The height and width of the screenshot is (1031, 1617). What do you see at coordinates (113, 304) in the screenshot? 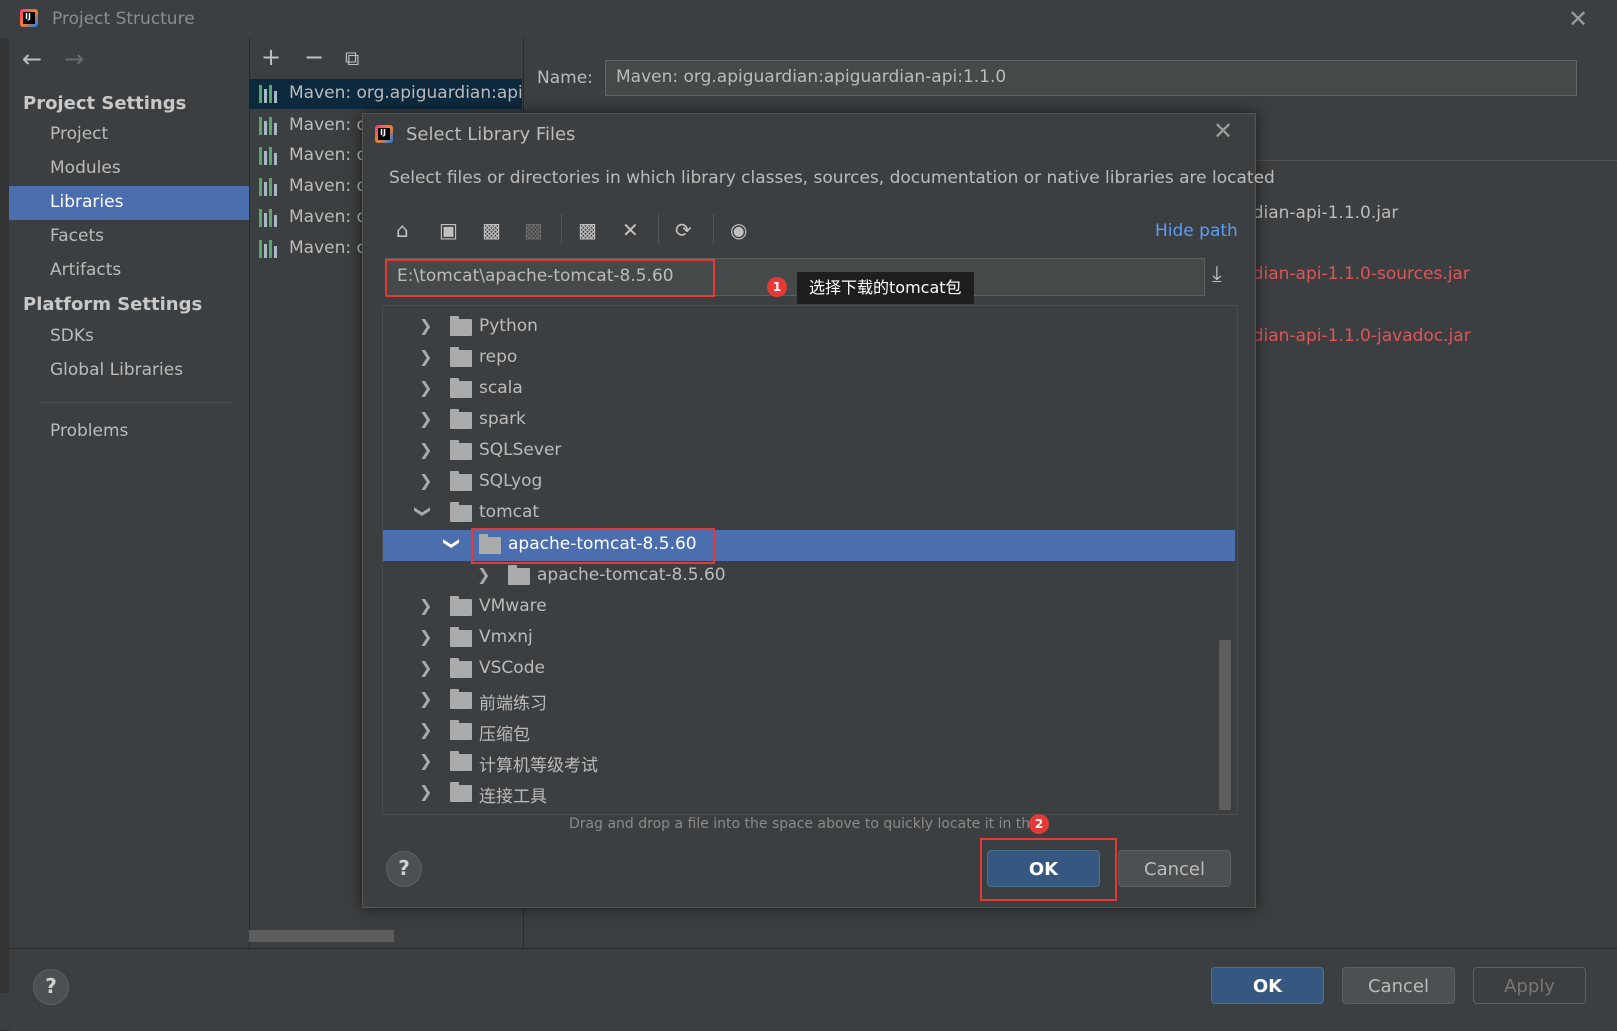
I see `platform-settings-header: Platform Settings` at bounding box center [113, 304].